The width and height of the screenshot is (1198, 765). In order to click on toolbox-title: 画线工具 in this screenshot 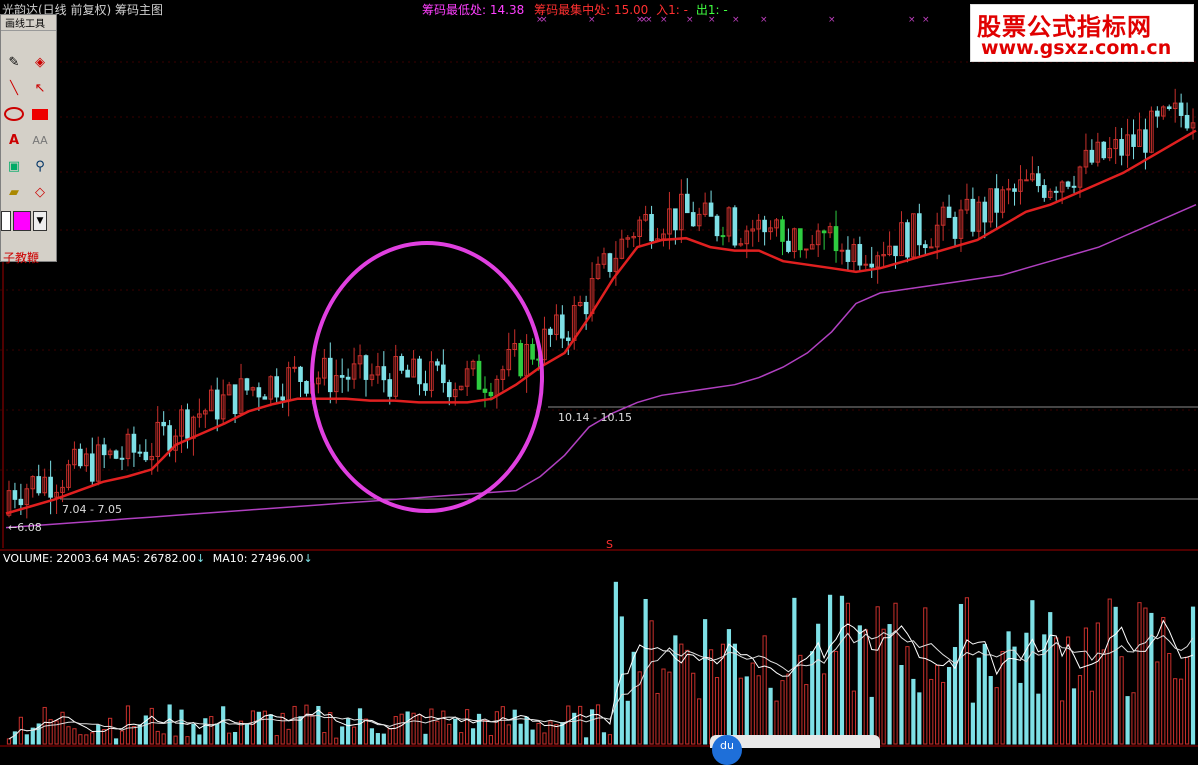, I will do `click(28, 23)`.